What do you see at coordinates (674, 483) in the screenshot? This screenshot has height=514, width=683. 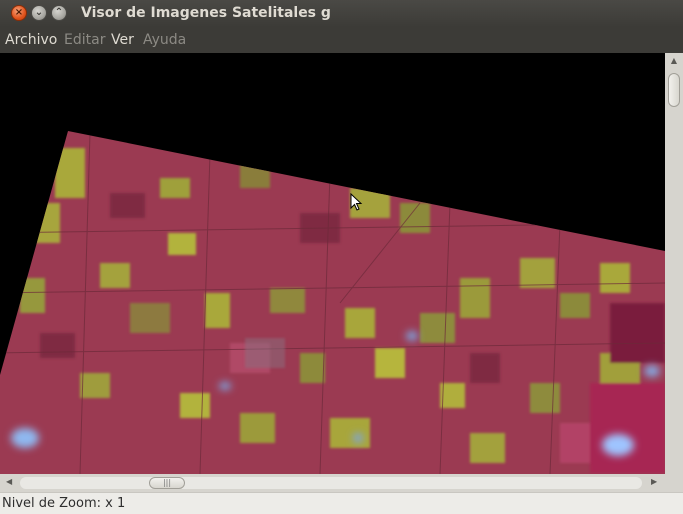 I see `scrollbar-corner` at bounding box center [674, 483].